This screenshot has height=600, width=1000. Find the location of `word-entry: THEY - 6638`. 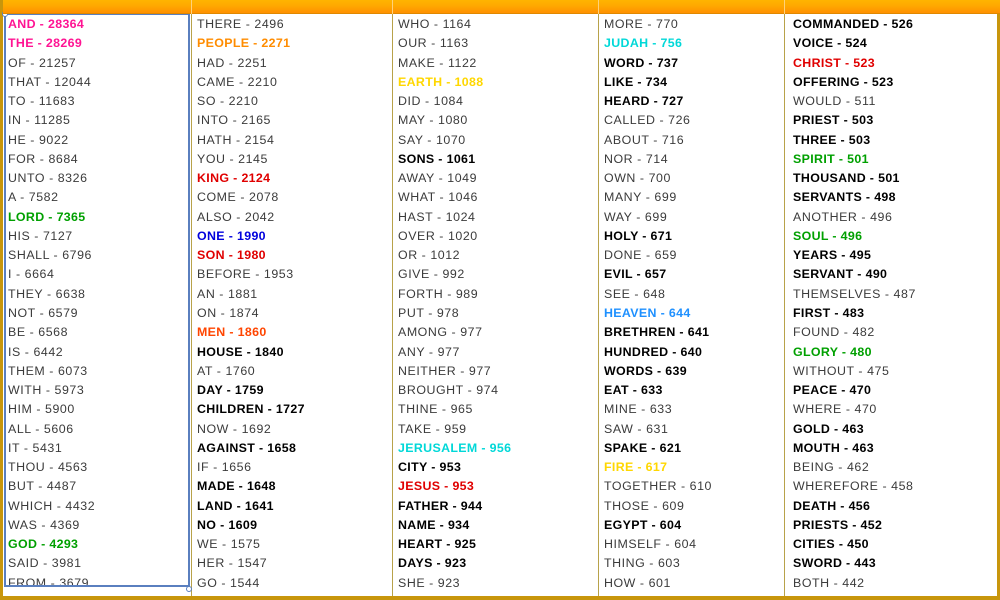

word-entry: THEY - 6638 is located at coordinates (99, 294).